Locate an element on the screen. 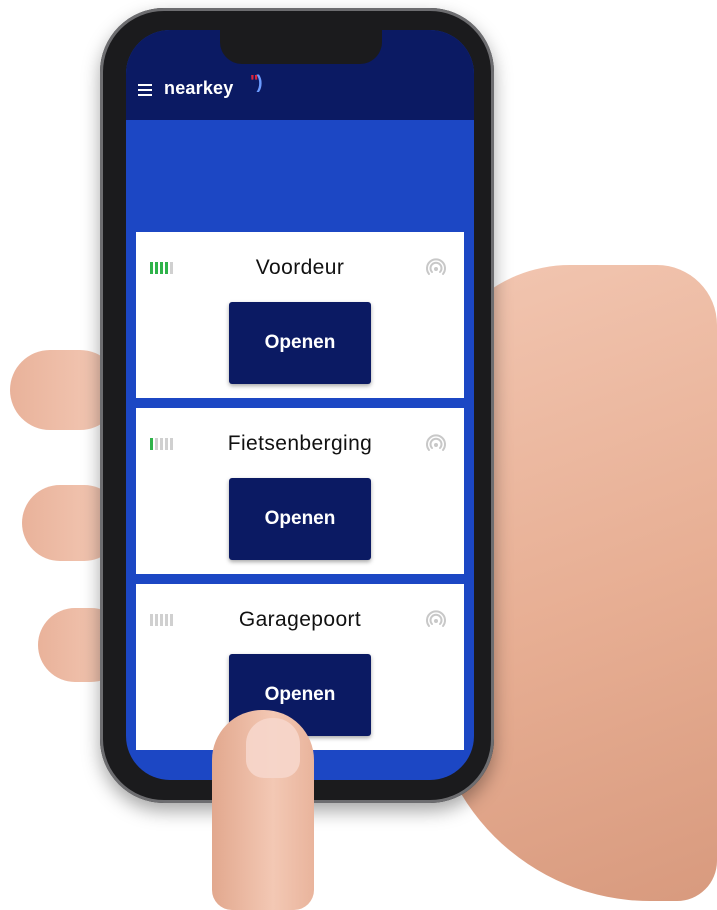 This screenshot has height=910, width=717. door-name: Garagepoort is located at coordinates (300, 619).